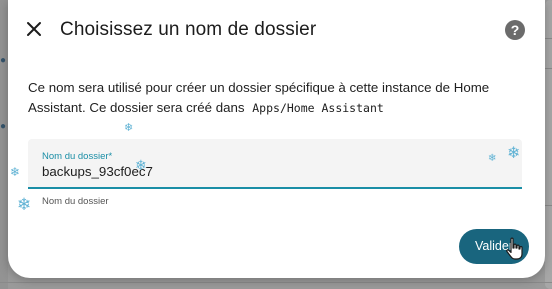  I want to click on background-sidebar, so click(4, 144).